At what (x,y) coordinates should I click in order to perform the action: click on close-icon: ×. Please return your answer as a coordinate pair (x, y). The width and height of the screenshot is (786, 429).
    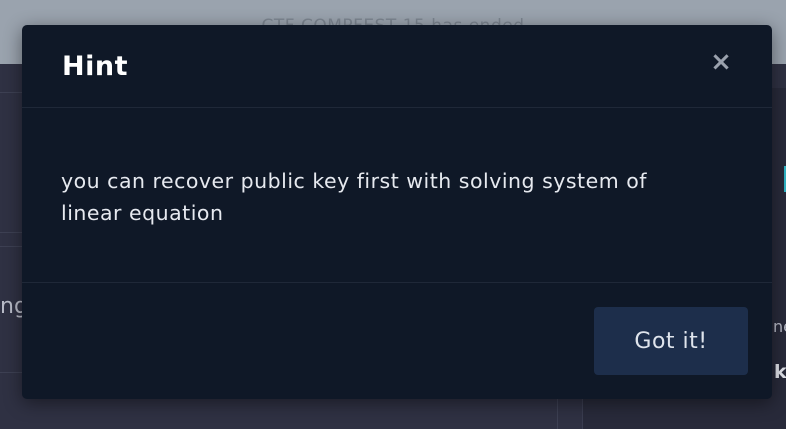
    Looking at the image, I should click on (721, 62).